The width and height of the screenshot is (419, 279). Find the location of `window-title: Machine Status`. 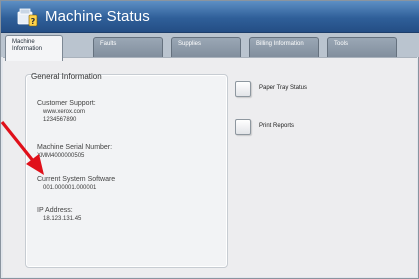

window-title: Machine Status is located at coordinates (97, 16).